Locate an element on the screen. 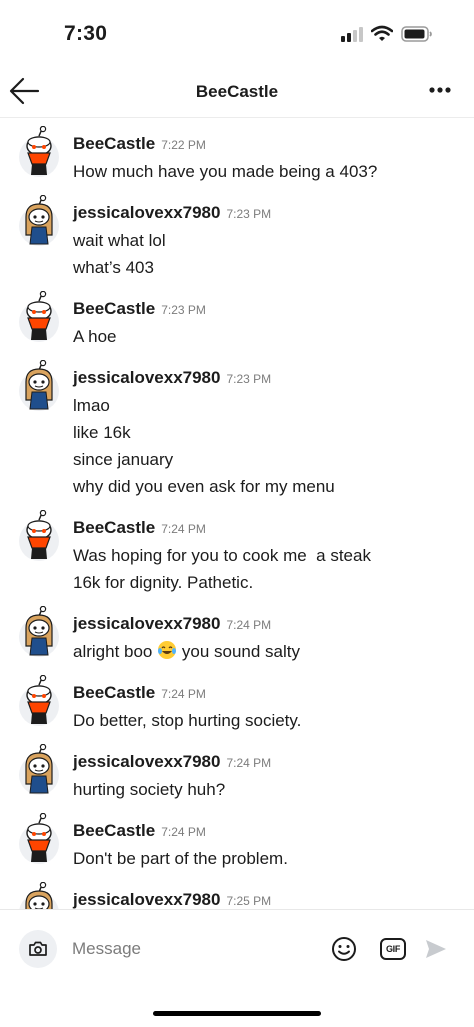  message-text: Do better, stop hurting society. is located at coordinates (187, 720).